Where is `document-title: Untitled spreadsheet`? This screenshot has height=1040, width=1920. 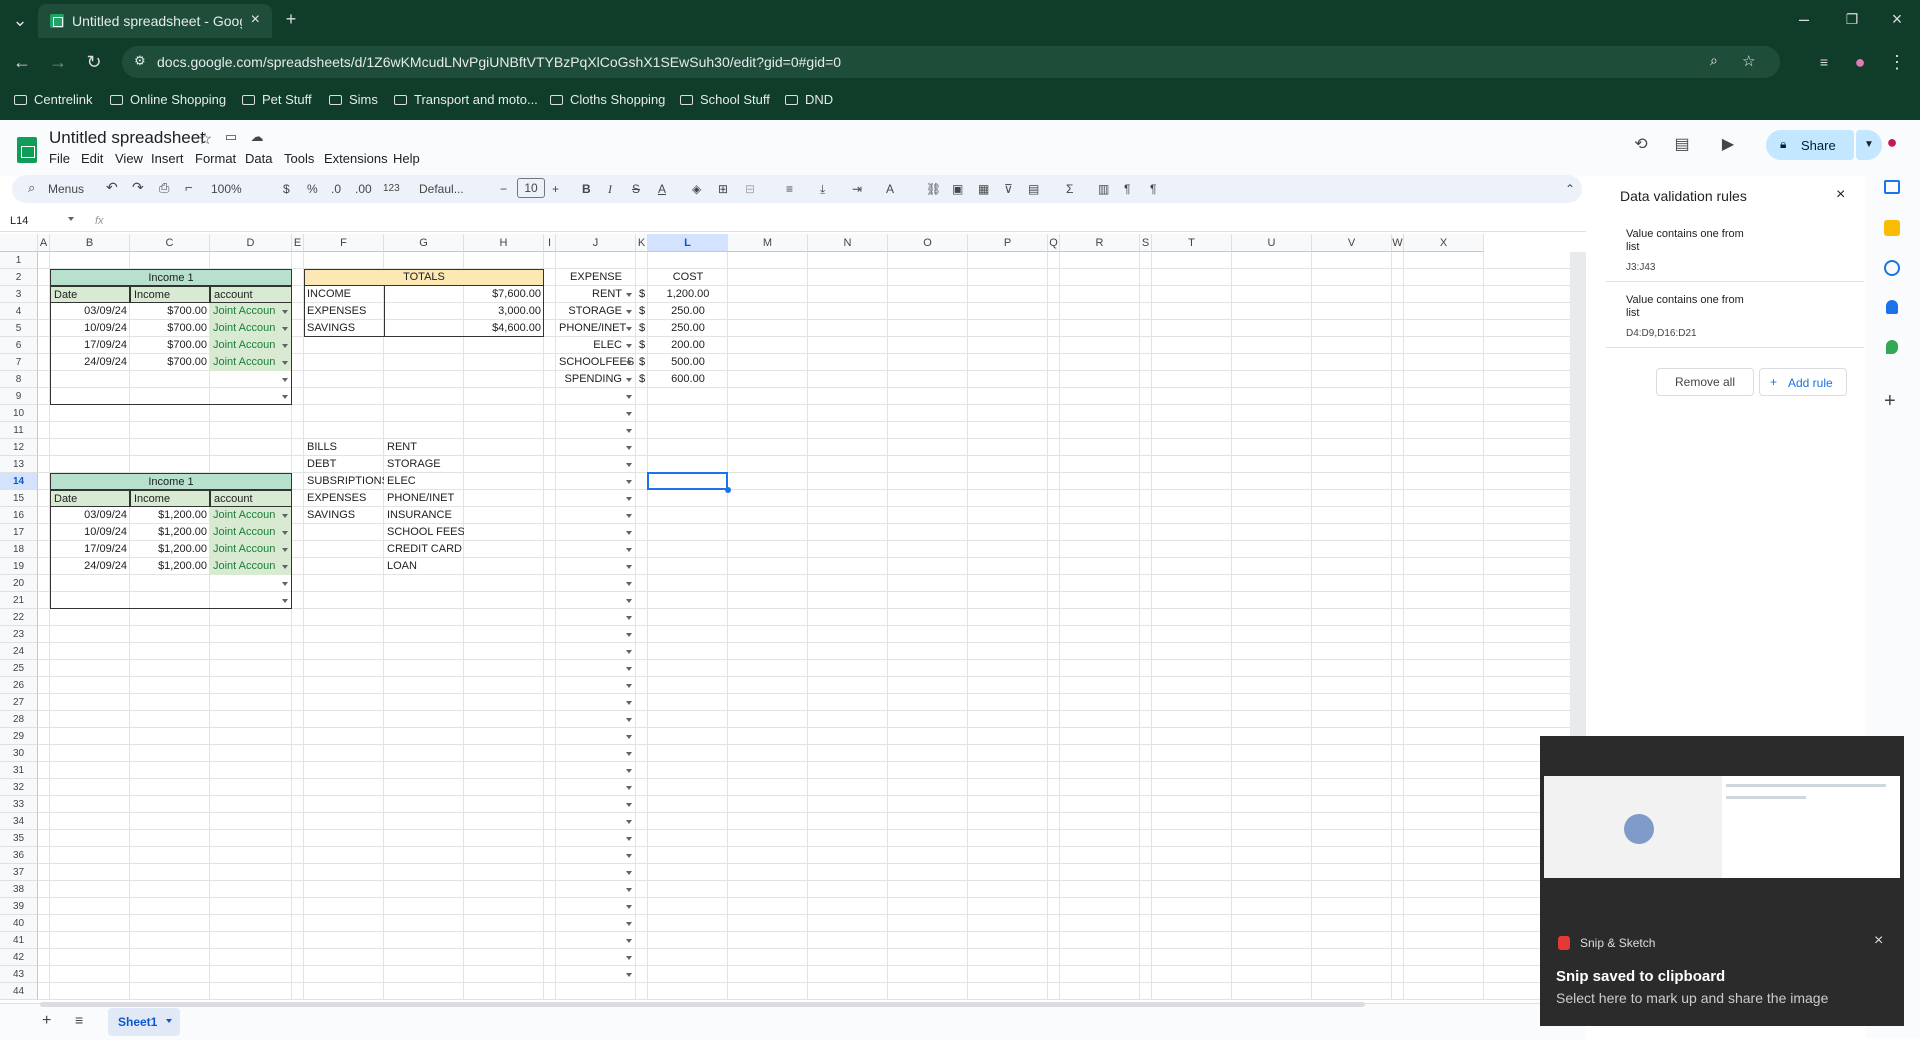 document-title: Untitled spreadsheet is located at coordinates (127, 138).